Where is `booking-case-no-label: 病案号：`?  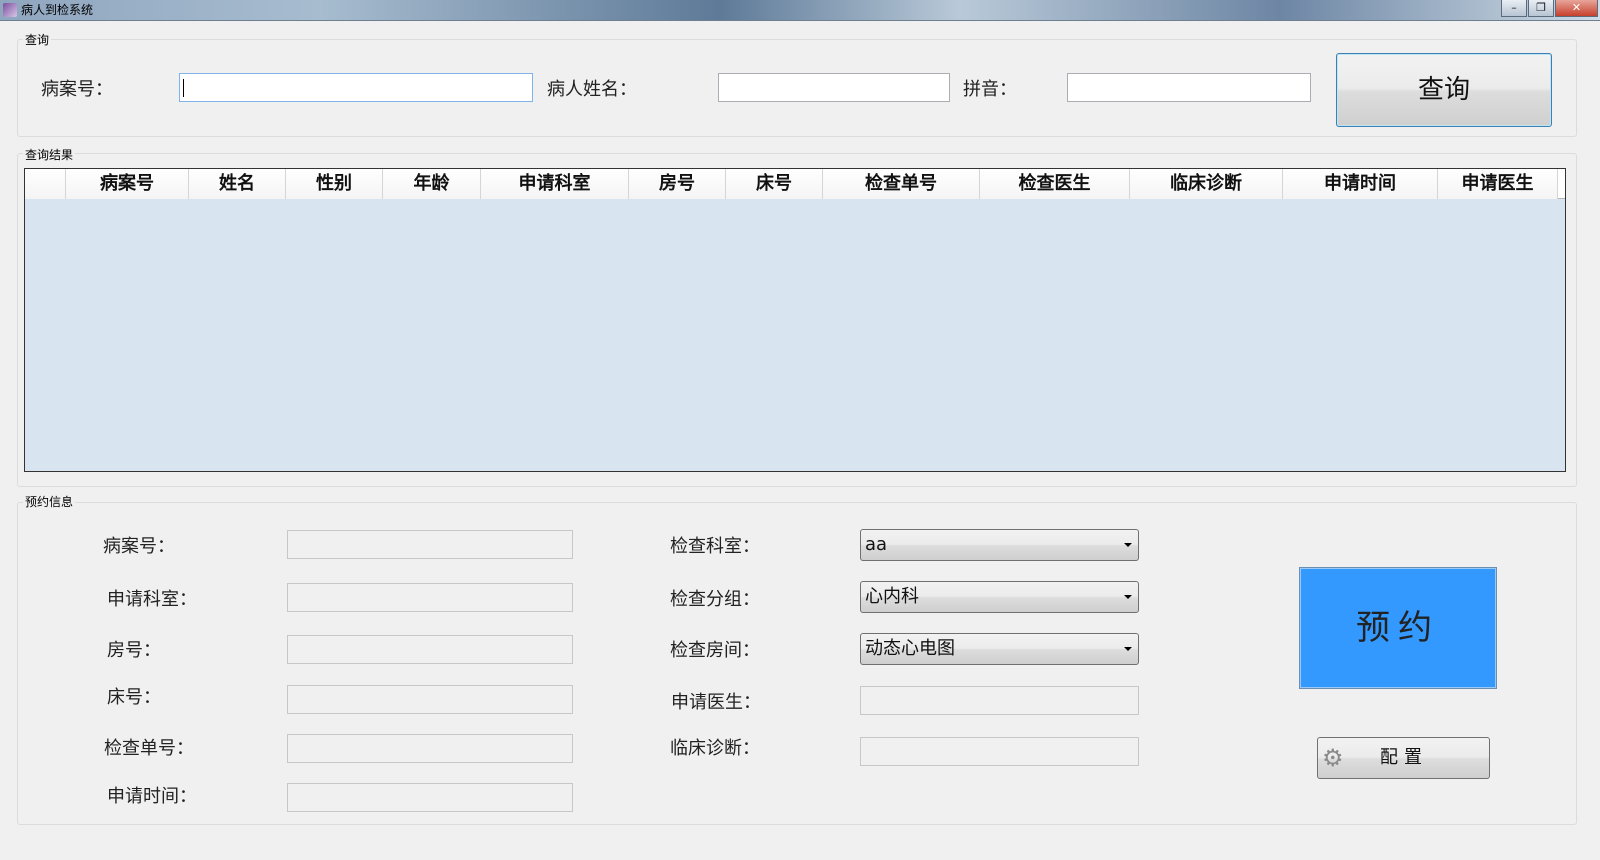 booking-case-no-label: 病案号： is located at coordinates (139, 546).